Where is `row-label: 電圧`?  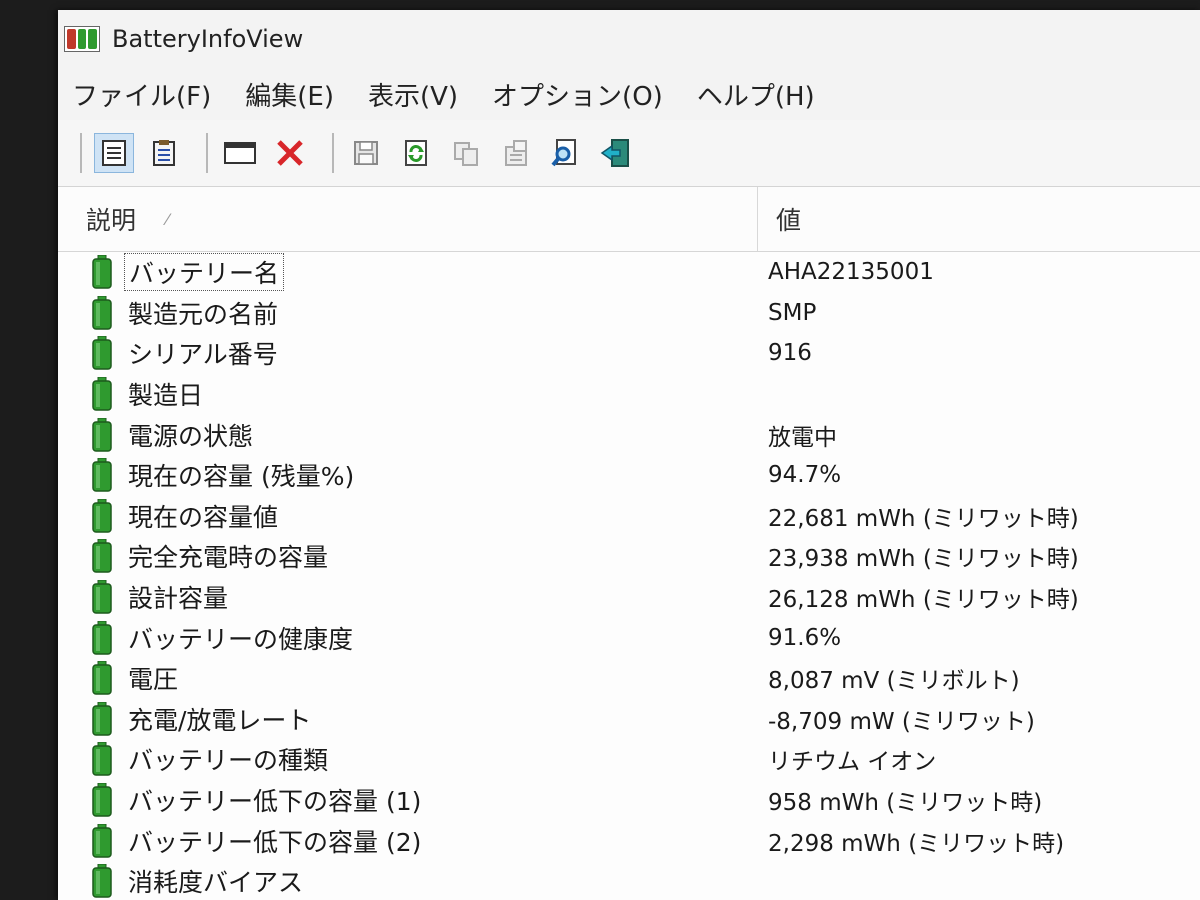 row-label: 電圧 is located at coordinates (153, 680).